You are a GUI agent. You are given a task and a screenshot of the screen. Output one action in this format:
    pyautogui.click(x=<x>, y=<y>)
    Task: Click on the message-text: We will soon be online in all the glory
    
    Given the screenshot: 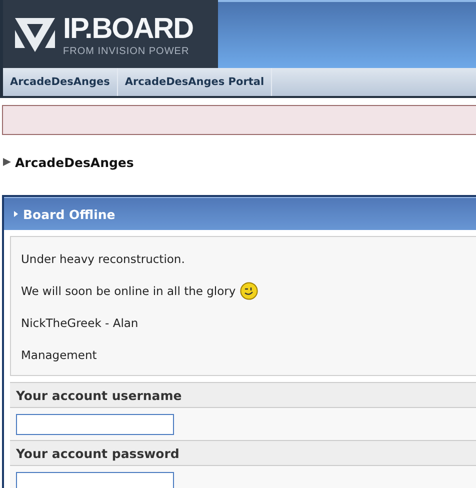 What is the action you would take?
    pyautogui.click(x=128, y=291)
    